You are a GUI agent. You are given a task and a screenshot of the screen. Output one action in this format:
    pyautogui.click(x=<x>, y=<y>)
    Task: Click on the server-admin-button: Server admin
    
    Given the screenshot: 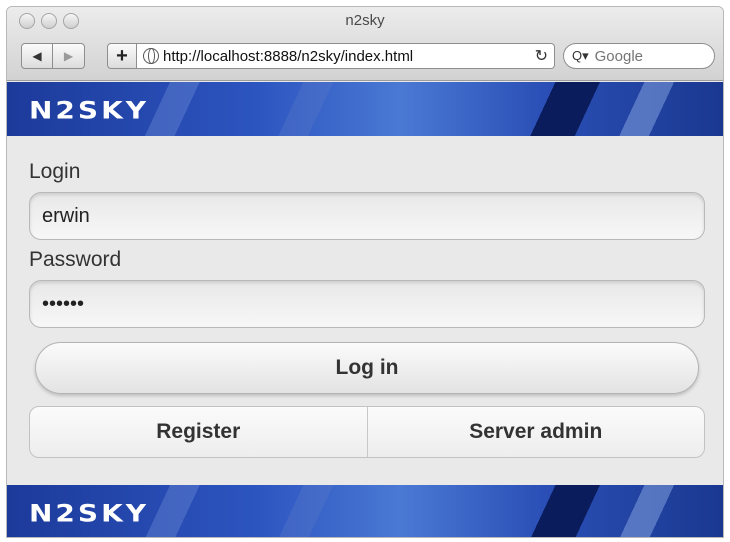 What is the action you would take?
    pyautogui.click(x=535, y=432)
    